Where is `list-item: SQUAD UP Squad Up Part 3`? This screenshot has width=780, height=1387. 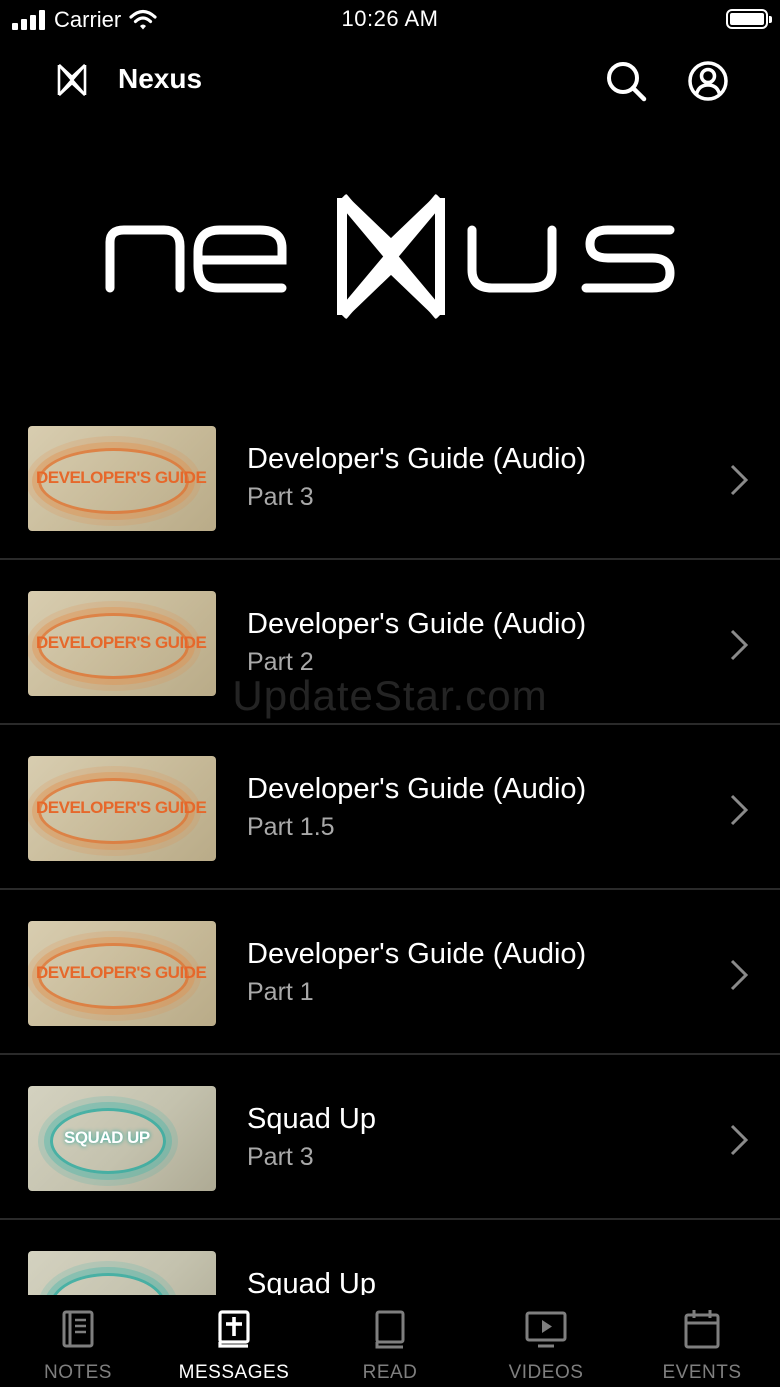
list-item: SQUAD UP Squad Up Part 3 is located at coordinates (390, 1137).